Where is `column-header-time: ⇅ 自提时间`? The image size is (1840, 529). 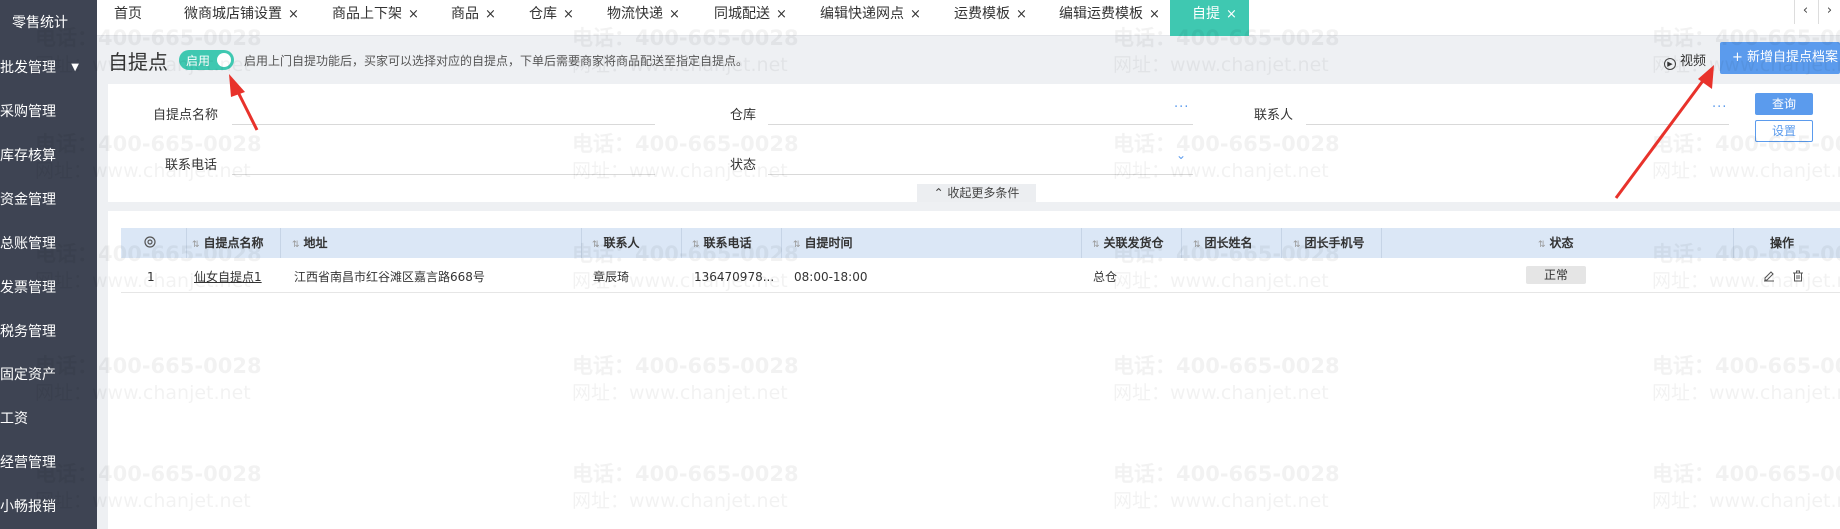 column-header-time: ⇅ 自提时间 is located at coordinates (823, 243).